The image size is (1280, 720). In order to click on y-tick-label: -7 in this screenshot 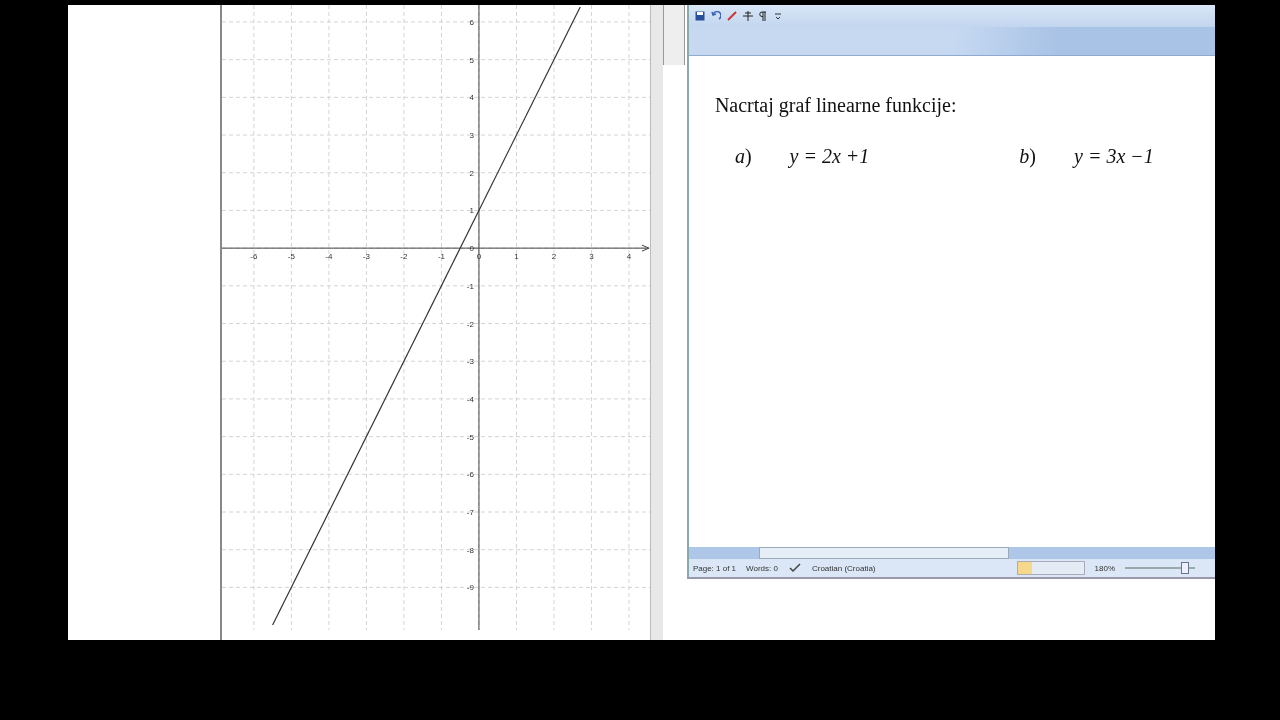, I will do `click(470, 512)`.